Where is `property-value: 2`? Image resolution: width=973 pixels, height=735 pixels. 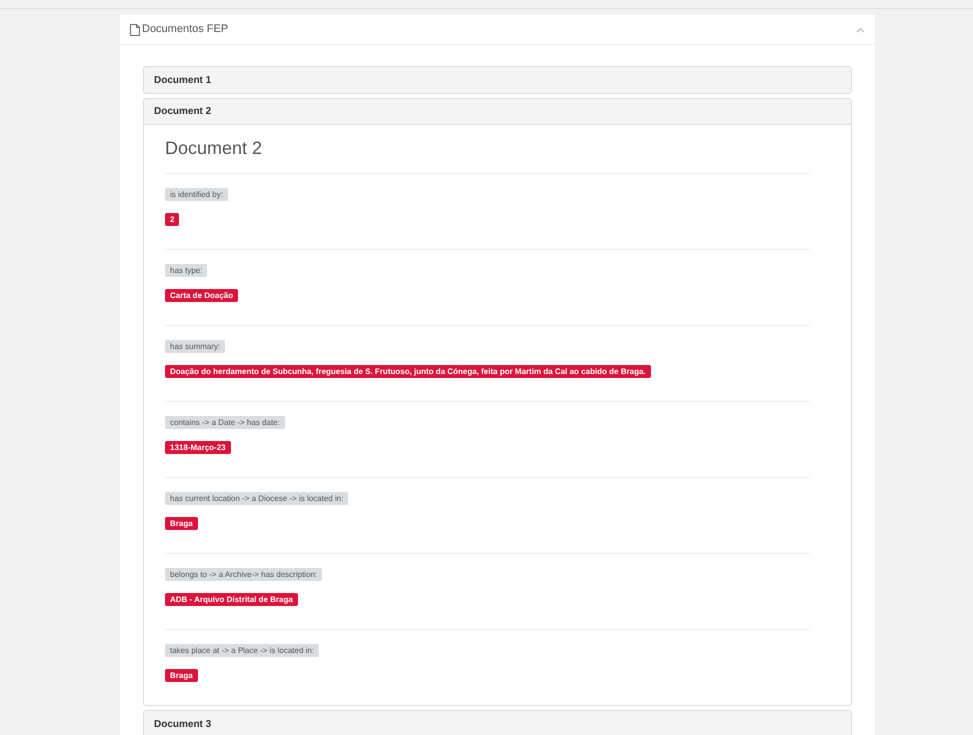 property-value: 2 is located at coordinates (172, 219).